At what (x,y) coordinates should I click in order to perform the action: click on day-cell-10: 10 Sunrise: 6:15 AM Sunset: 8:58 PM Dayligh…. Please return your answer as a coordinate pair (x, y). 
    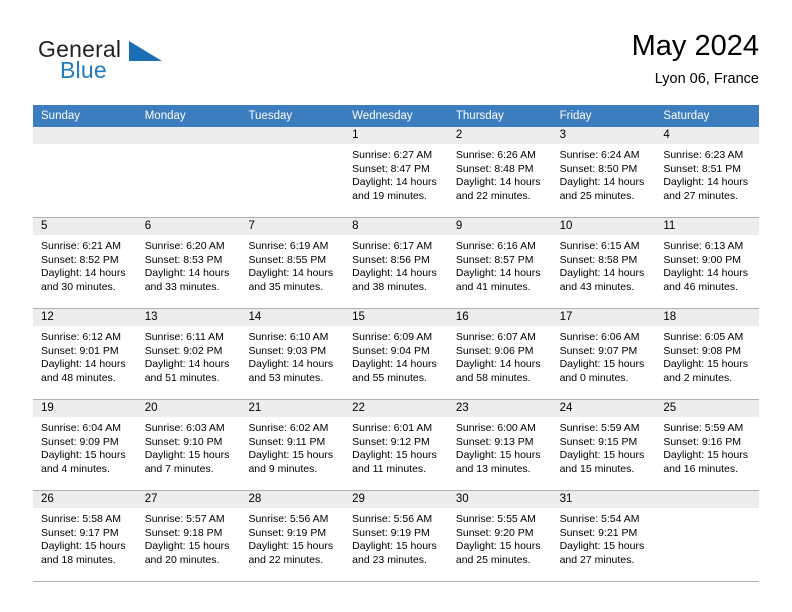
    Looking at the image, I should click on (603, 263).